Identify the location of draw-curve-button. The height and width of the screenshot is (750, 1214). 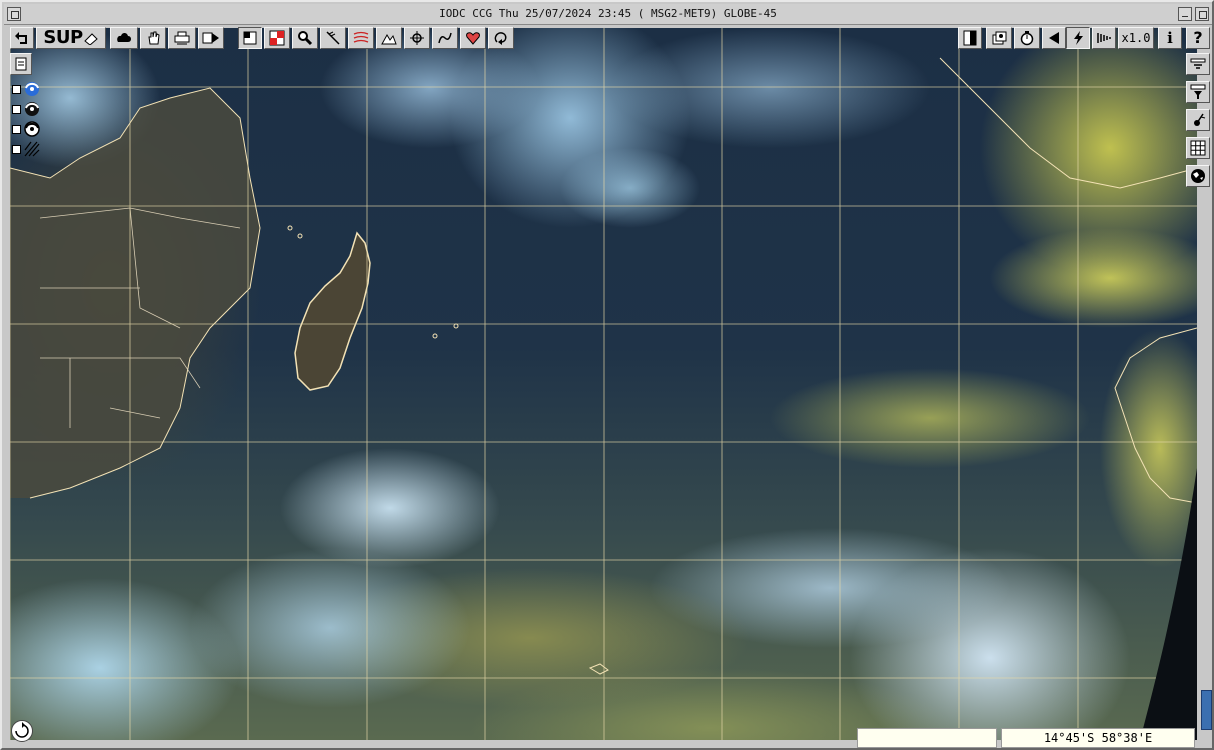
(445, 38).